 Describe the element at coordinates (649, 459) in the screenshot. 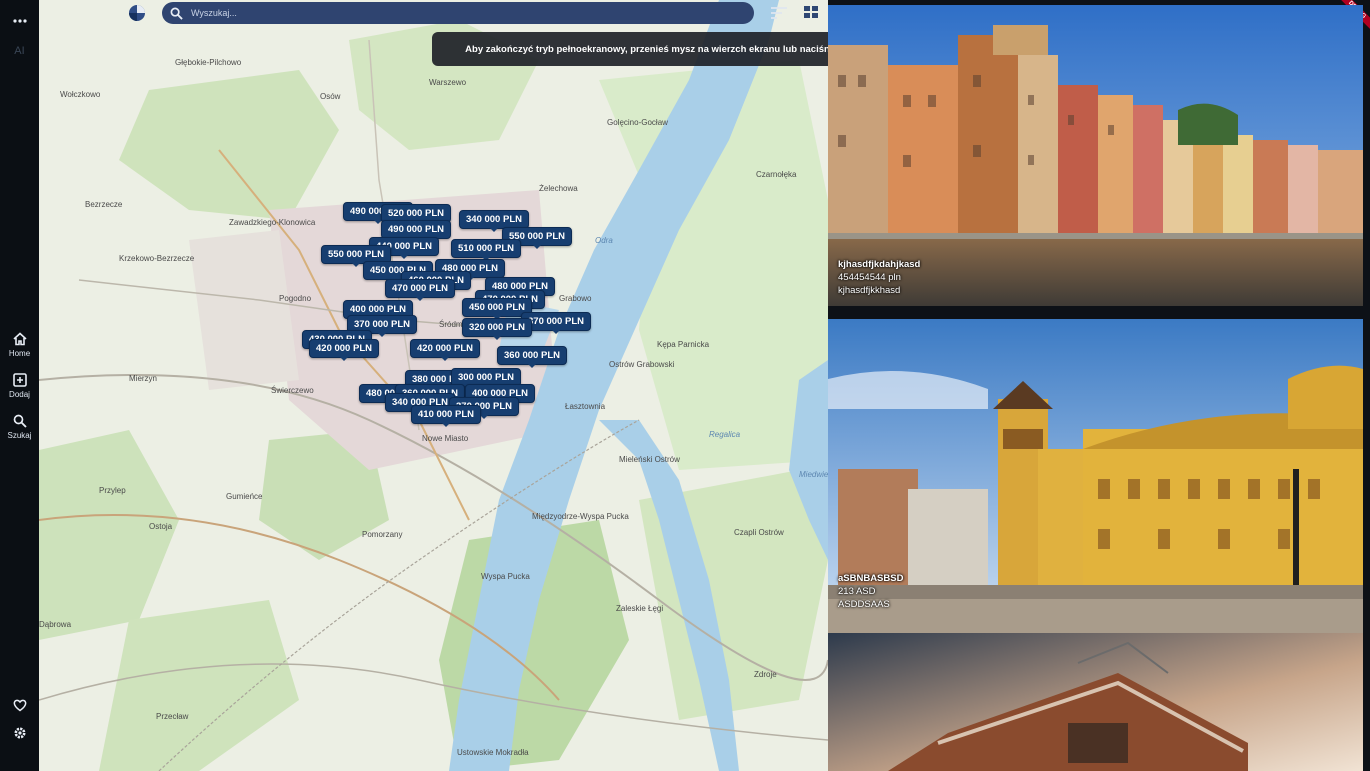

I see `place-label: Mieleński Ostrów` at that location.